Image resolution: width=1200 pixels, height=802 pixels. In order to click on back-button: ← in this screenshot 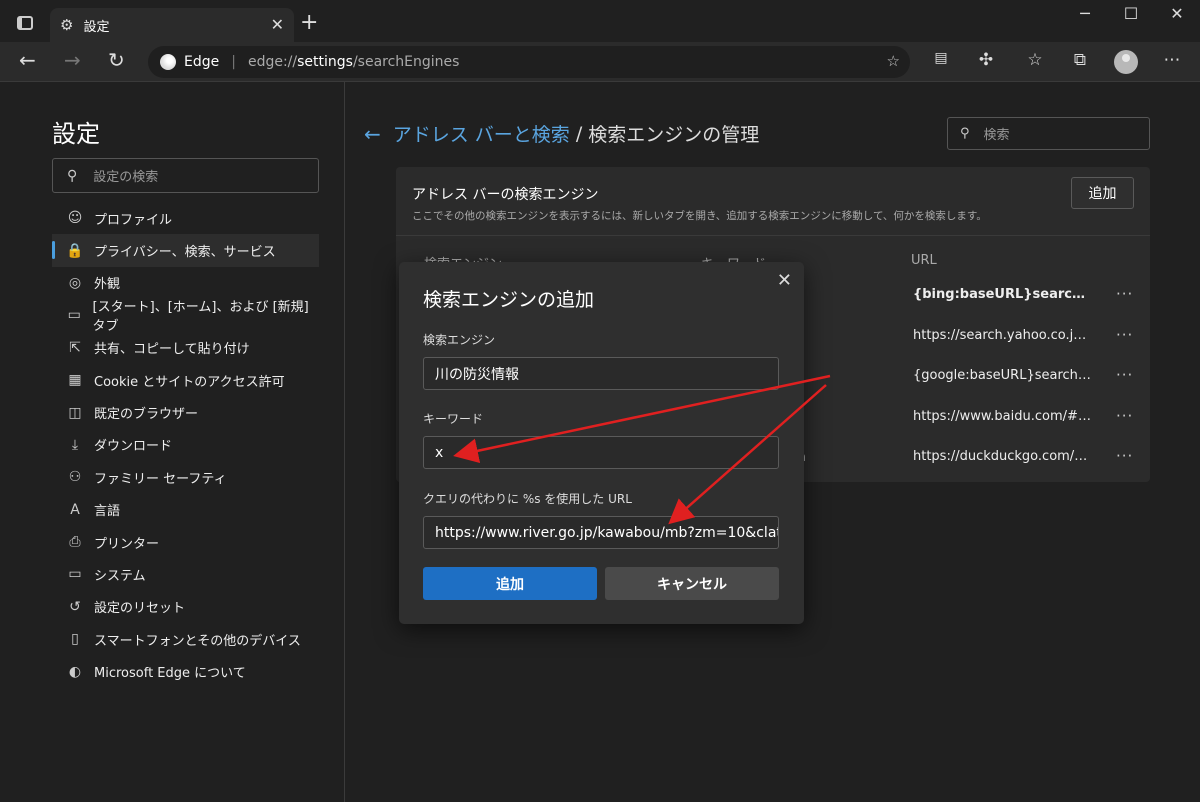, I will do `click(27, 60)`.